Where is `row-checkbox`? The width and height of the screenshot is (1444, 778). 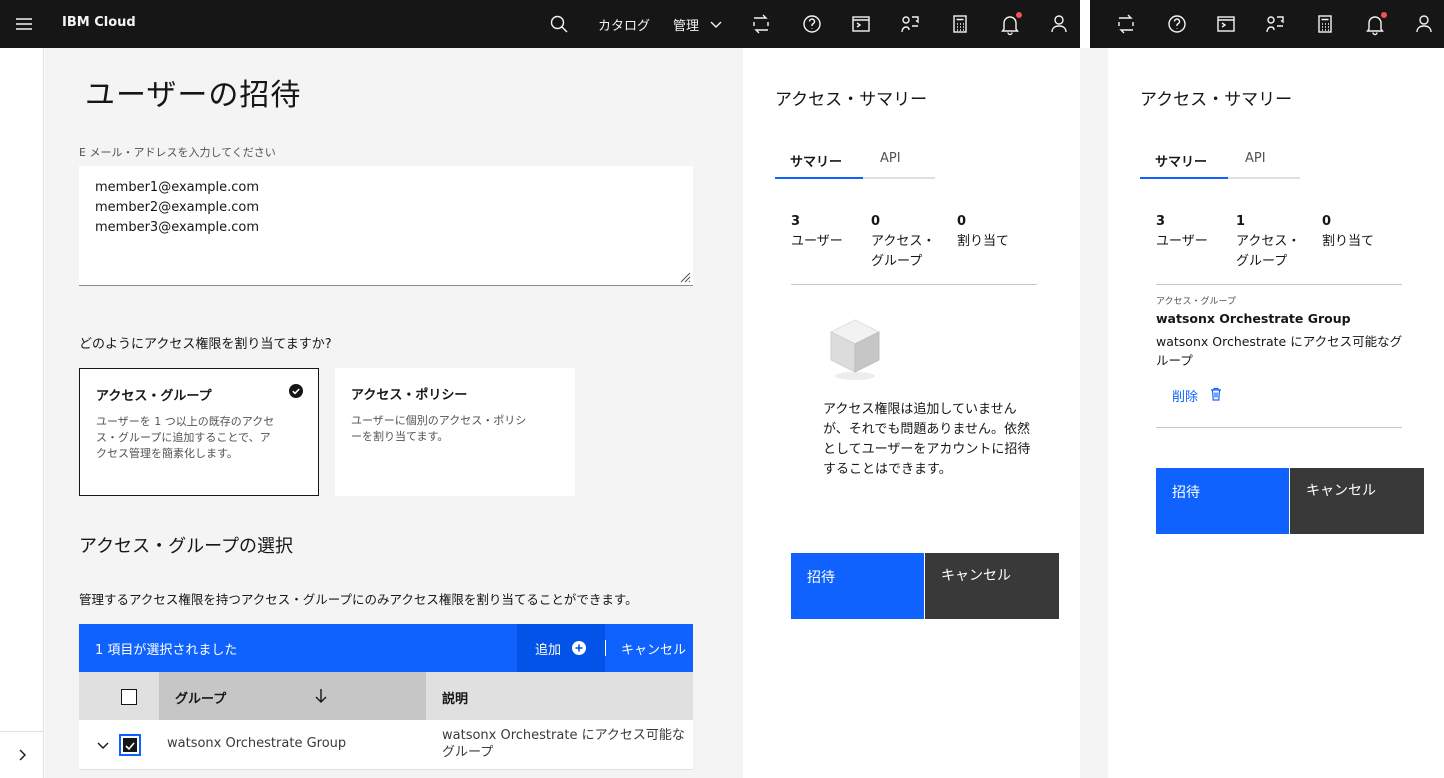 row-checkbox is located at coordinates (130, 745).